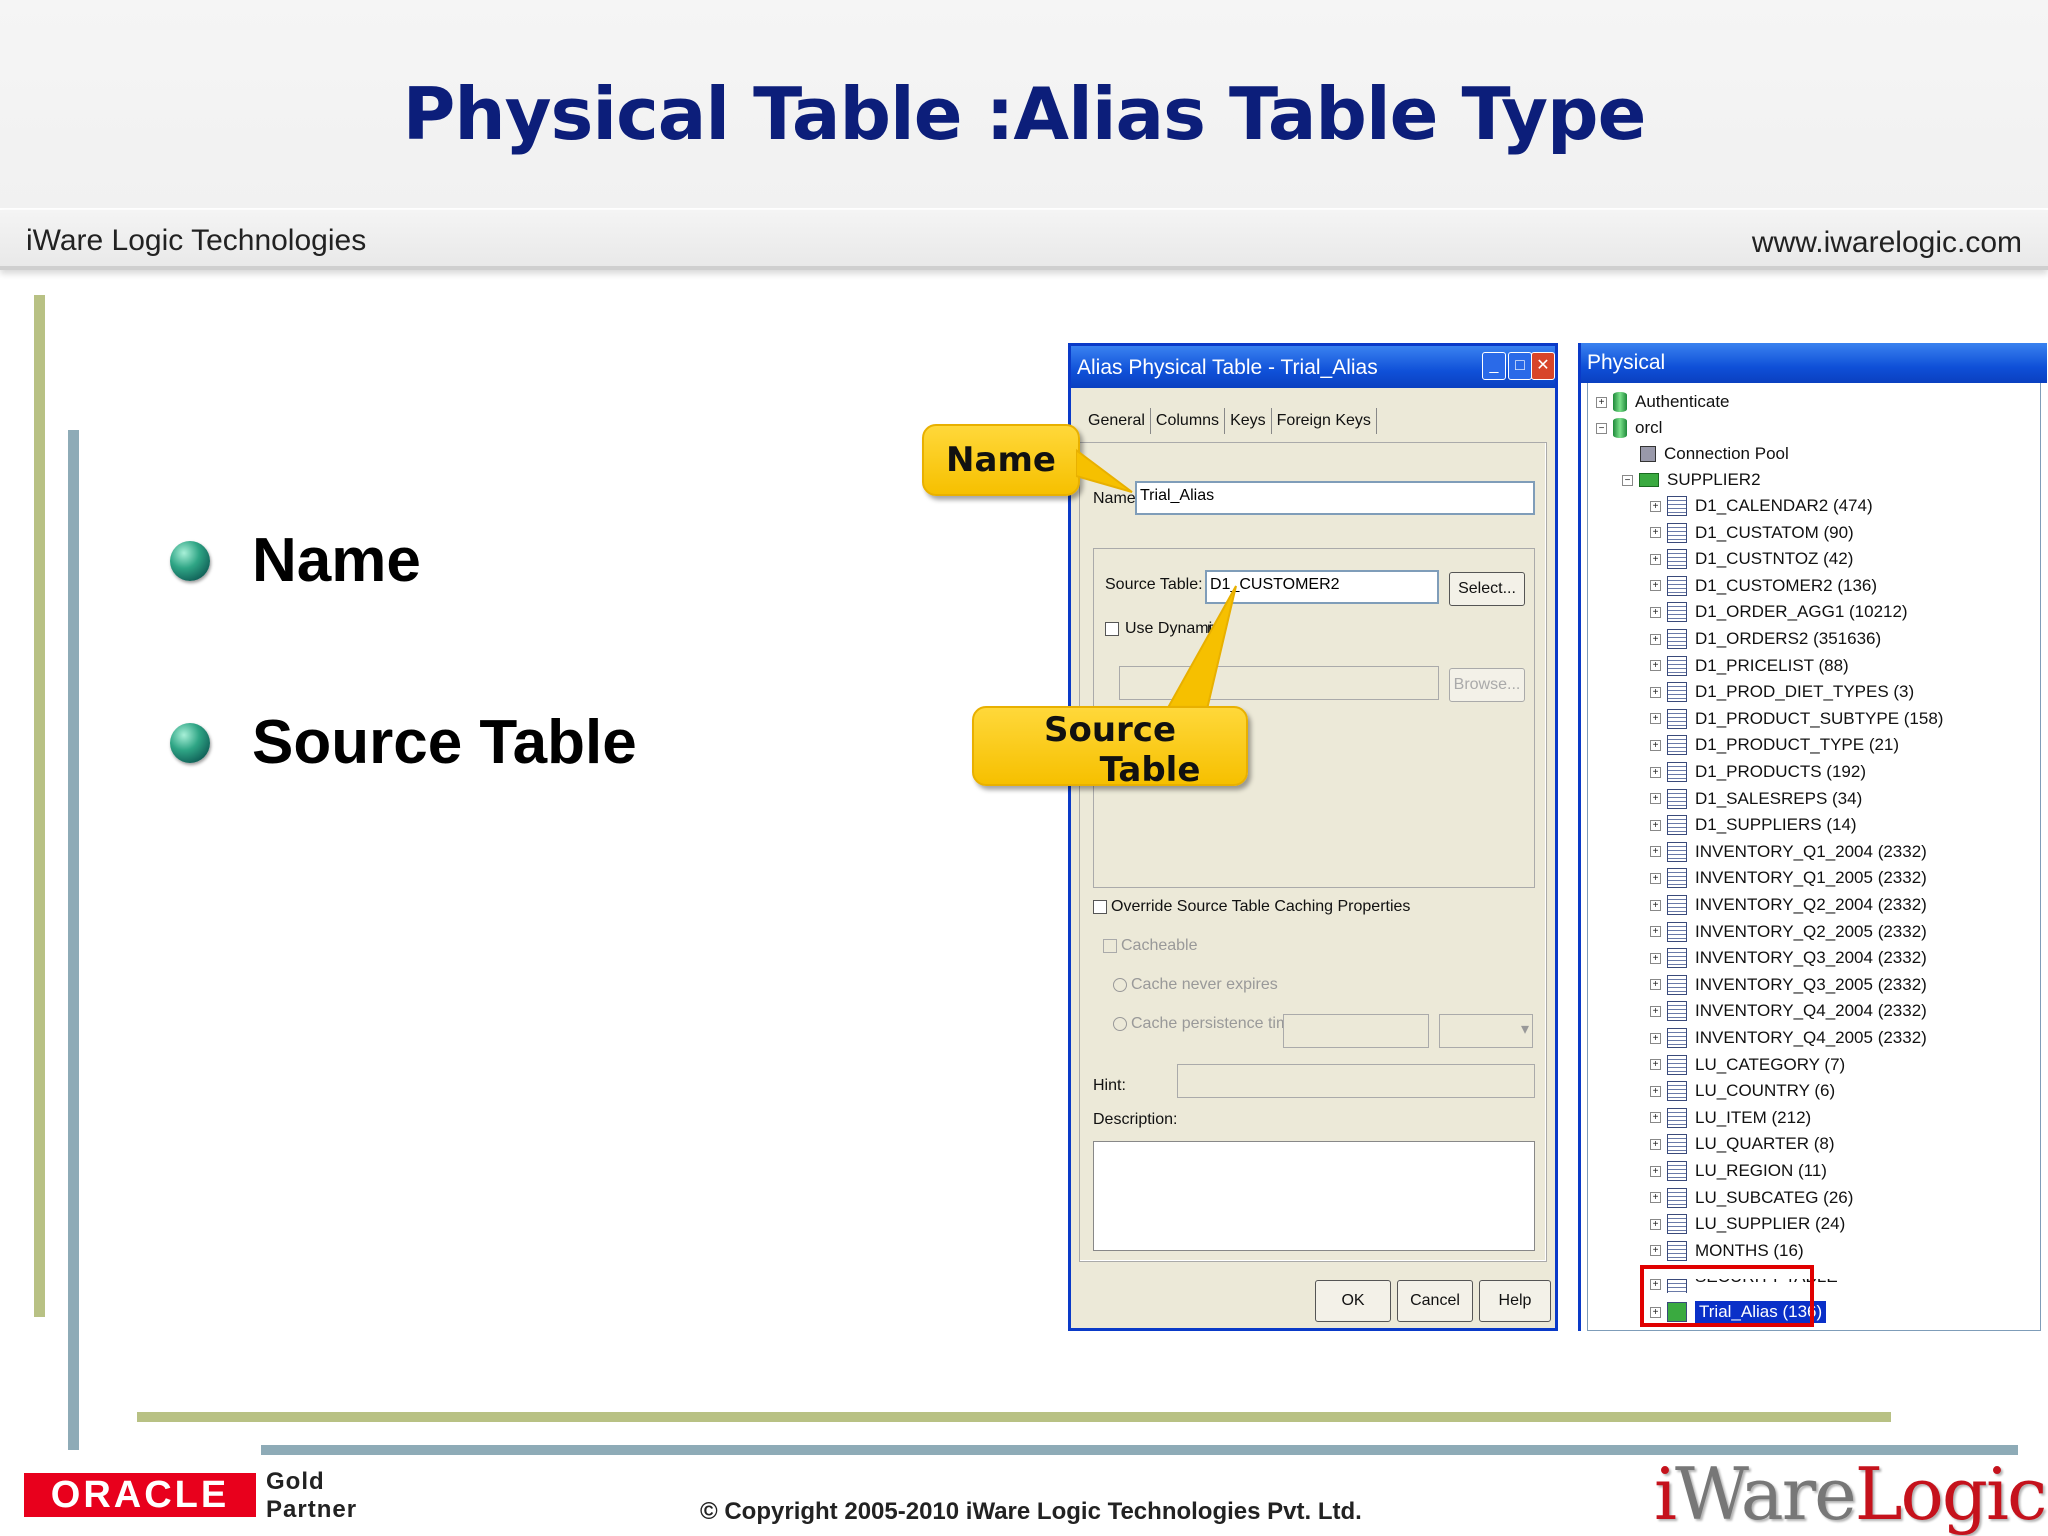 This screenshot has height=1536, width=2048. What do you see at coordinates (1788, 985) in the screenshot?
I see `tree-node-table: + INVENTORY_Q3_2005 (2332)` at bounding box center [1788, 985].